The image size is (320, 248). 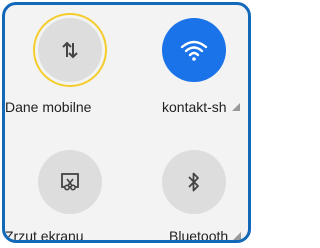 I want to click on mobile-data-toggle, so click(x=70, y=50).